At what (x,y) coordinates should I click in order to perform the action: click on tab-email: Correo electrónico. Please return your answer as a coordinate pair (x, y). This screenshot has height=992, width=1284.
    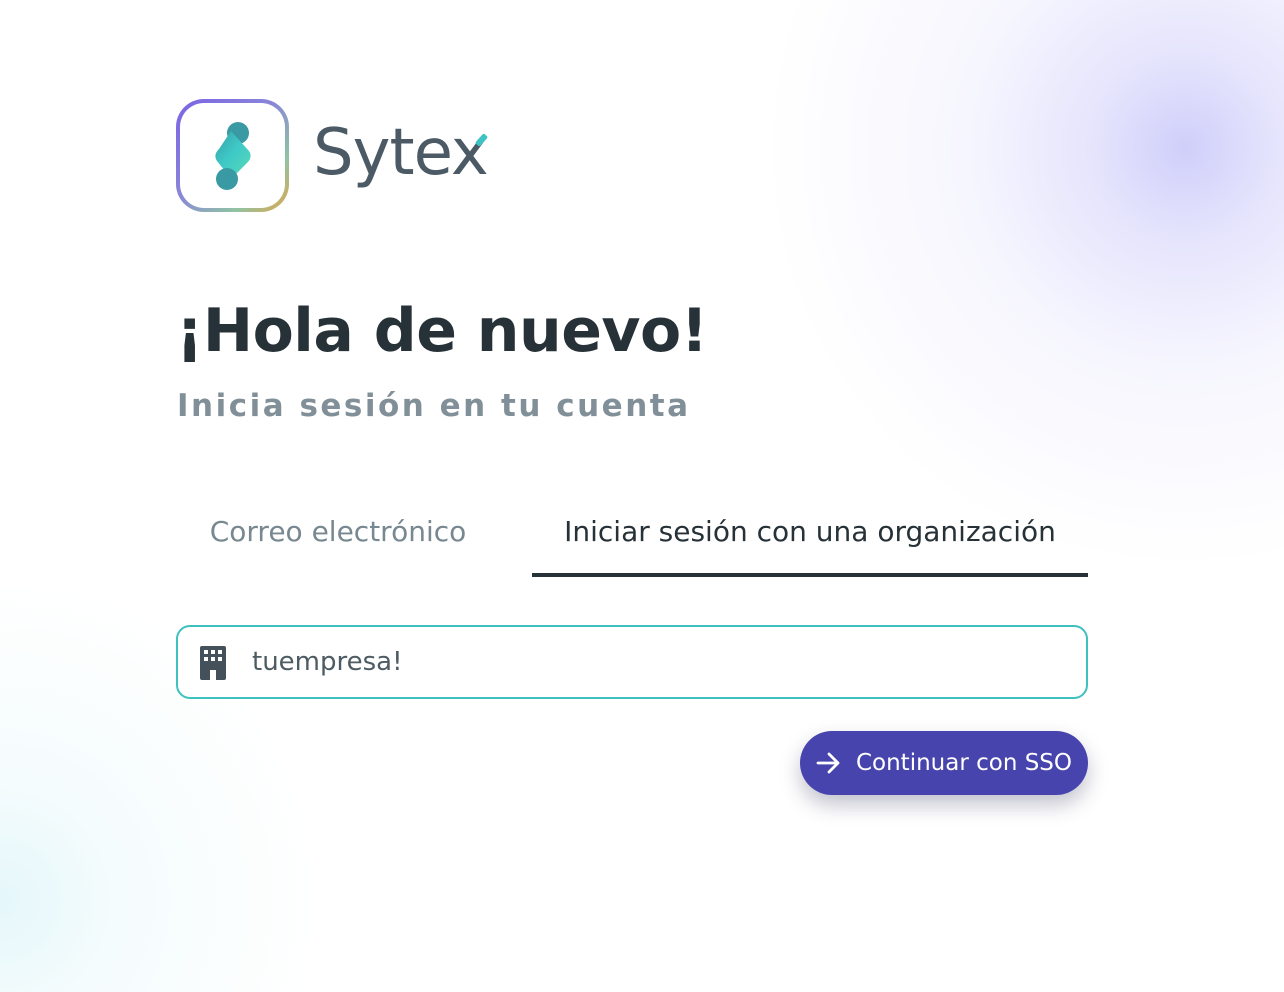
    Looking at the image, I should click on (338, 541).